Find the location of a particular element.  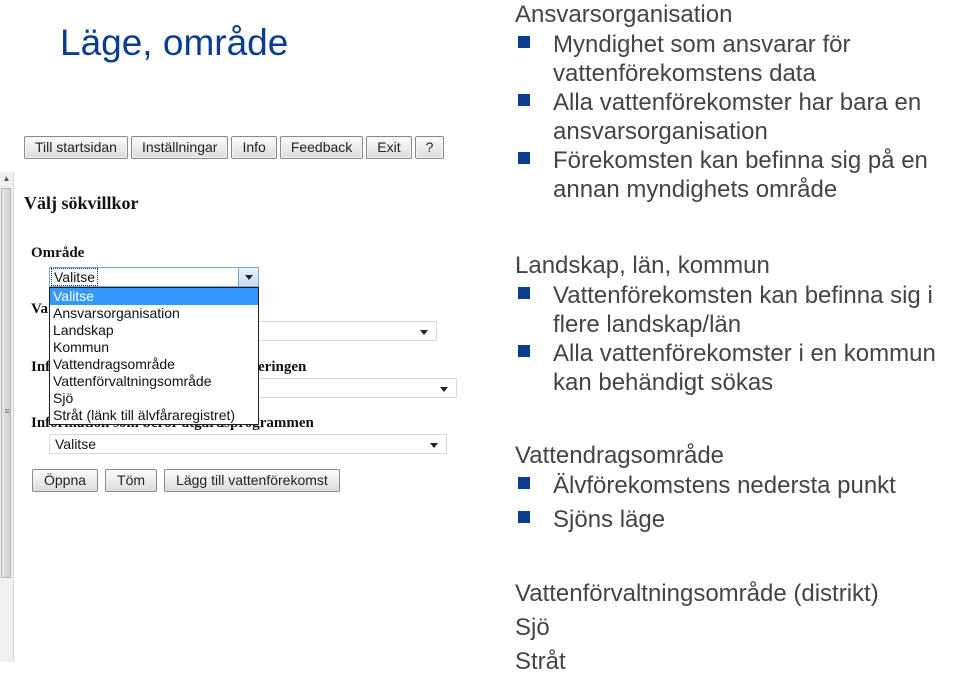

page-heading: Välj sökvillkor is located at coordinates (81, 203).